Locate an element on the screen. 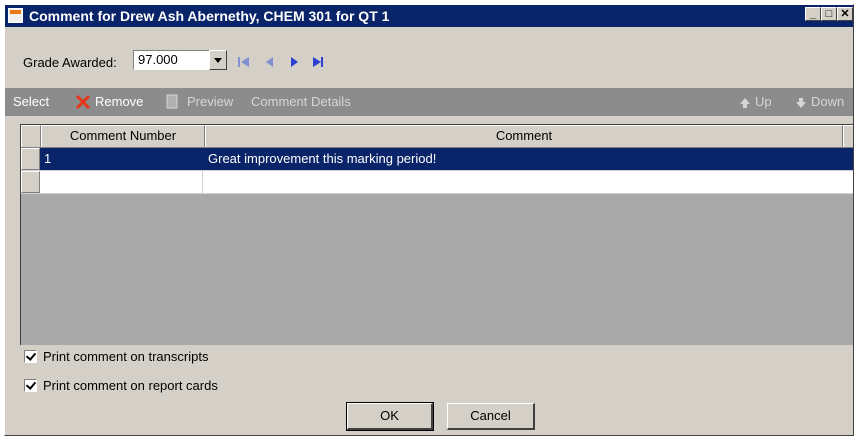 The width and height of the screenshot is (858, 440). move-down-button: Down is located at coordinates (827, 102).